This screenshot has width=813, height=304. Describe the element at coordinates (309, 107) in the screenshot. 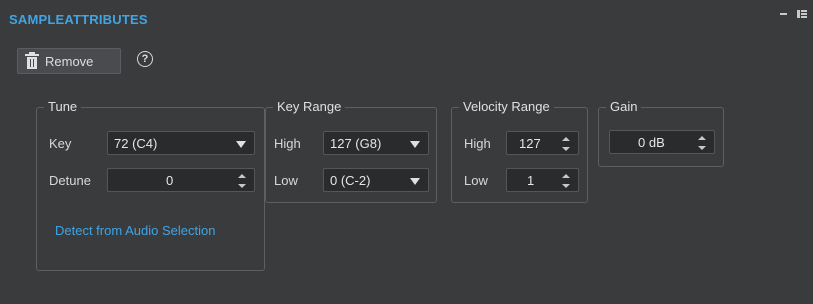

I see `key-range-group-title: Key Range` at that location.